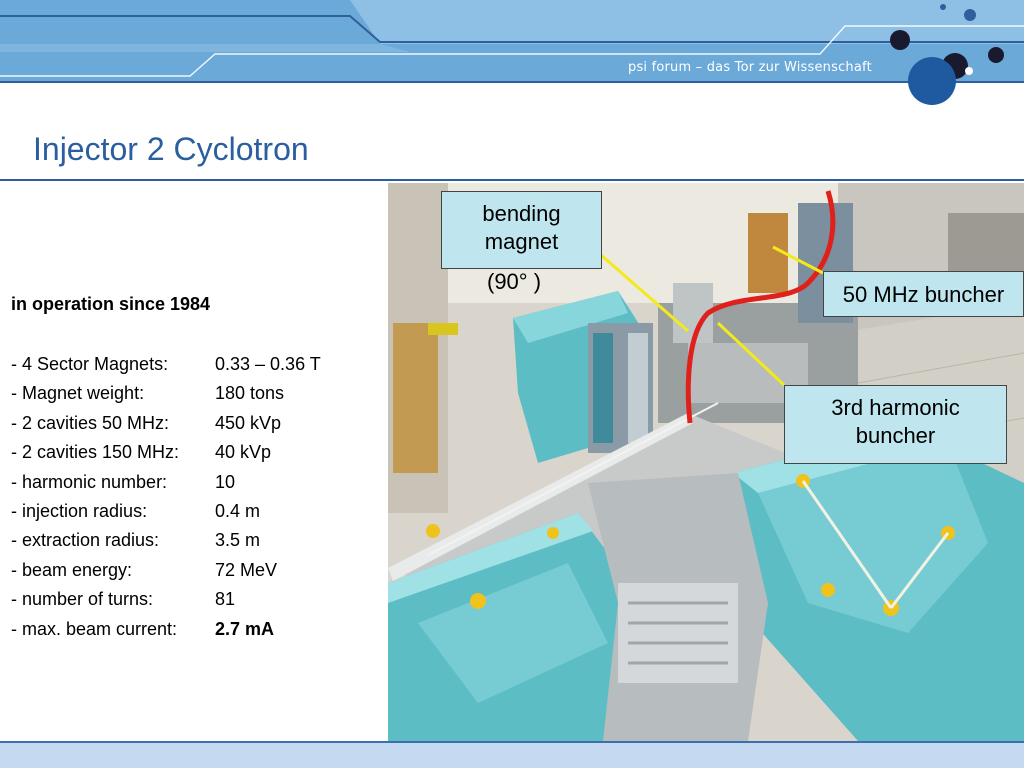 The width and height of the screenshot is (1024, 768). What do you see at coordinates (72, 569) in the screenshot?
I see `spec-label: - beam energy:` at bounding box center [72, 569].